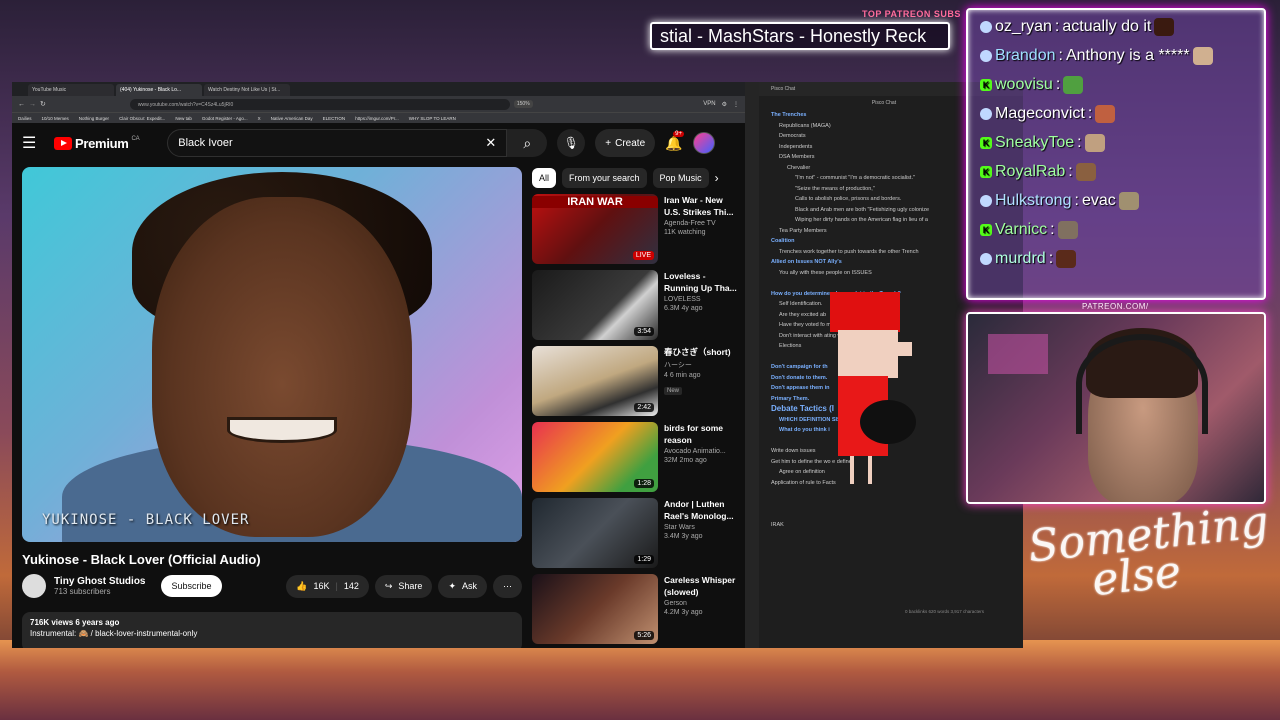 The width and height of the screenshot is (1280, 720). What do you see at coordinates (1040, 114) in the screenshot?
I see `chat-username: Mageconvict` at bounding box center [1040, 114].